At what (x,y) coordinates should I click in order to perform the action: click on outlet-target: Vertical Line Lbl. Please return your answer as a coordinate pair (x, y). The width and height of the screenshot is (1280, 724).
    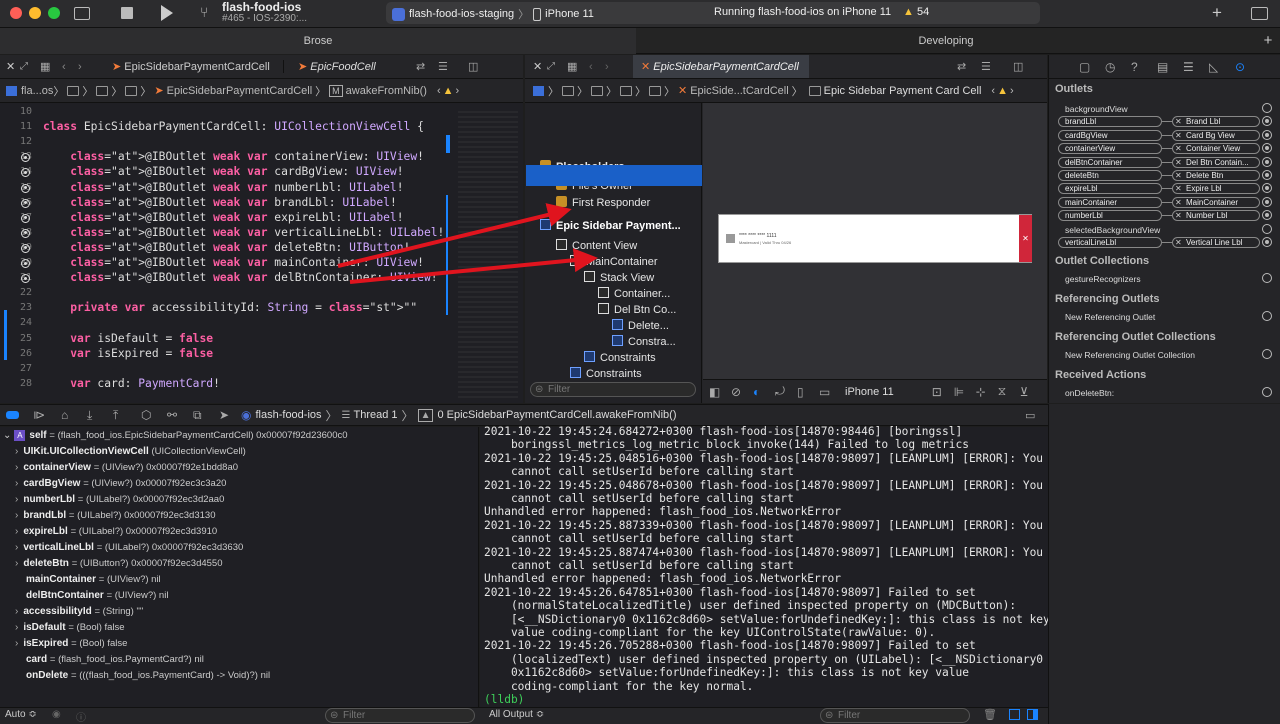
    Looking at the image, I should click on (1216, 242).